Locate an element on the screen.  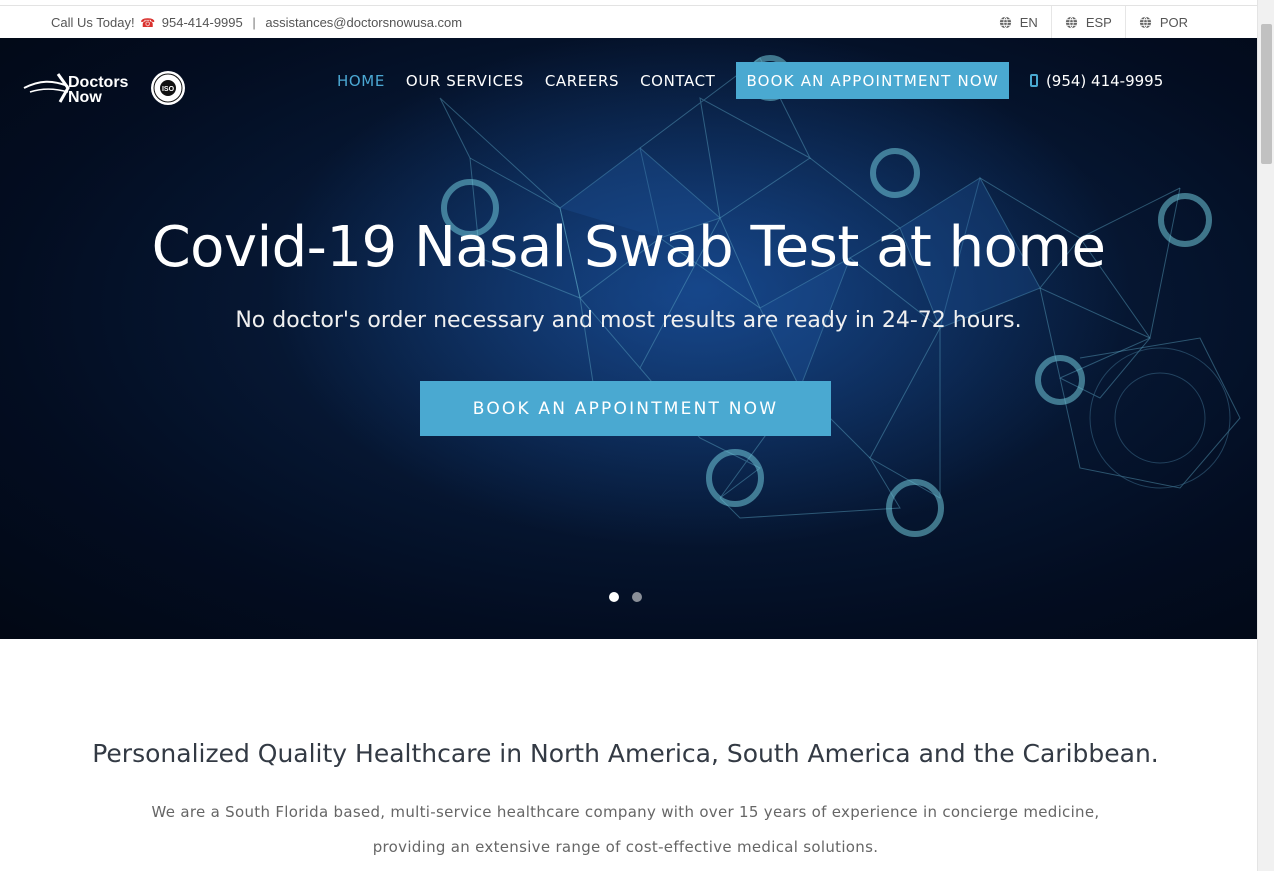
hero-title: Covid-19 Nasal Swab Test at home is located at coordinates (628, 247).